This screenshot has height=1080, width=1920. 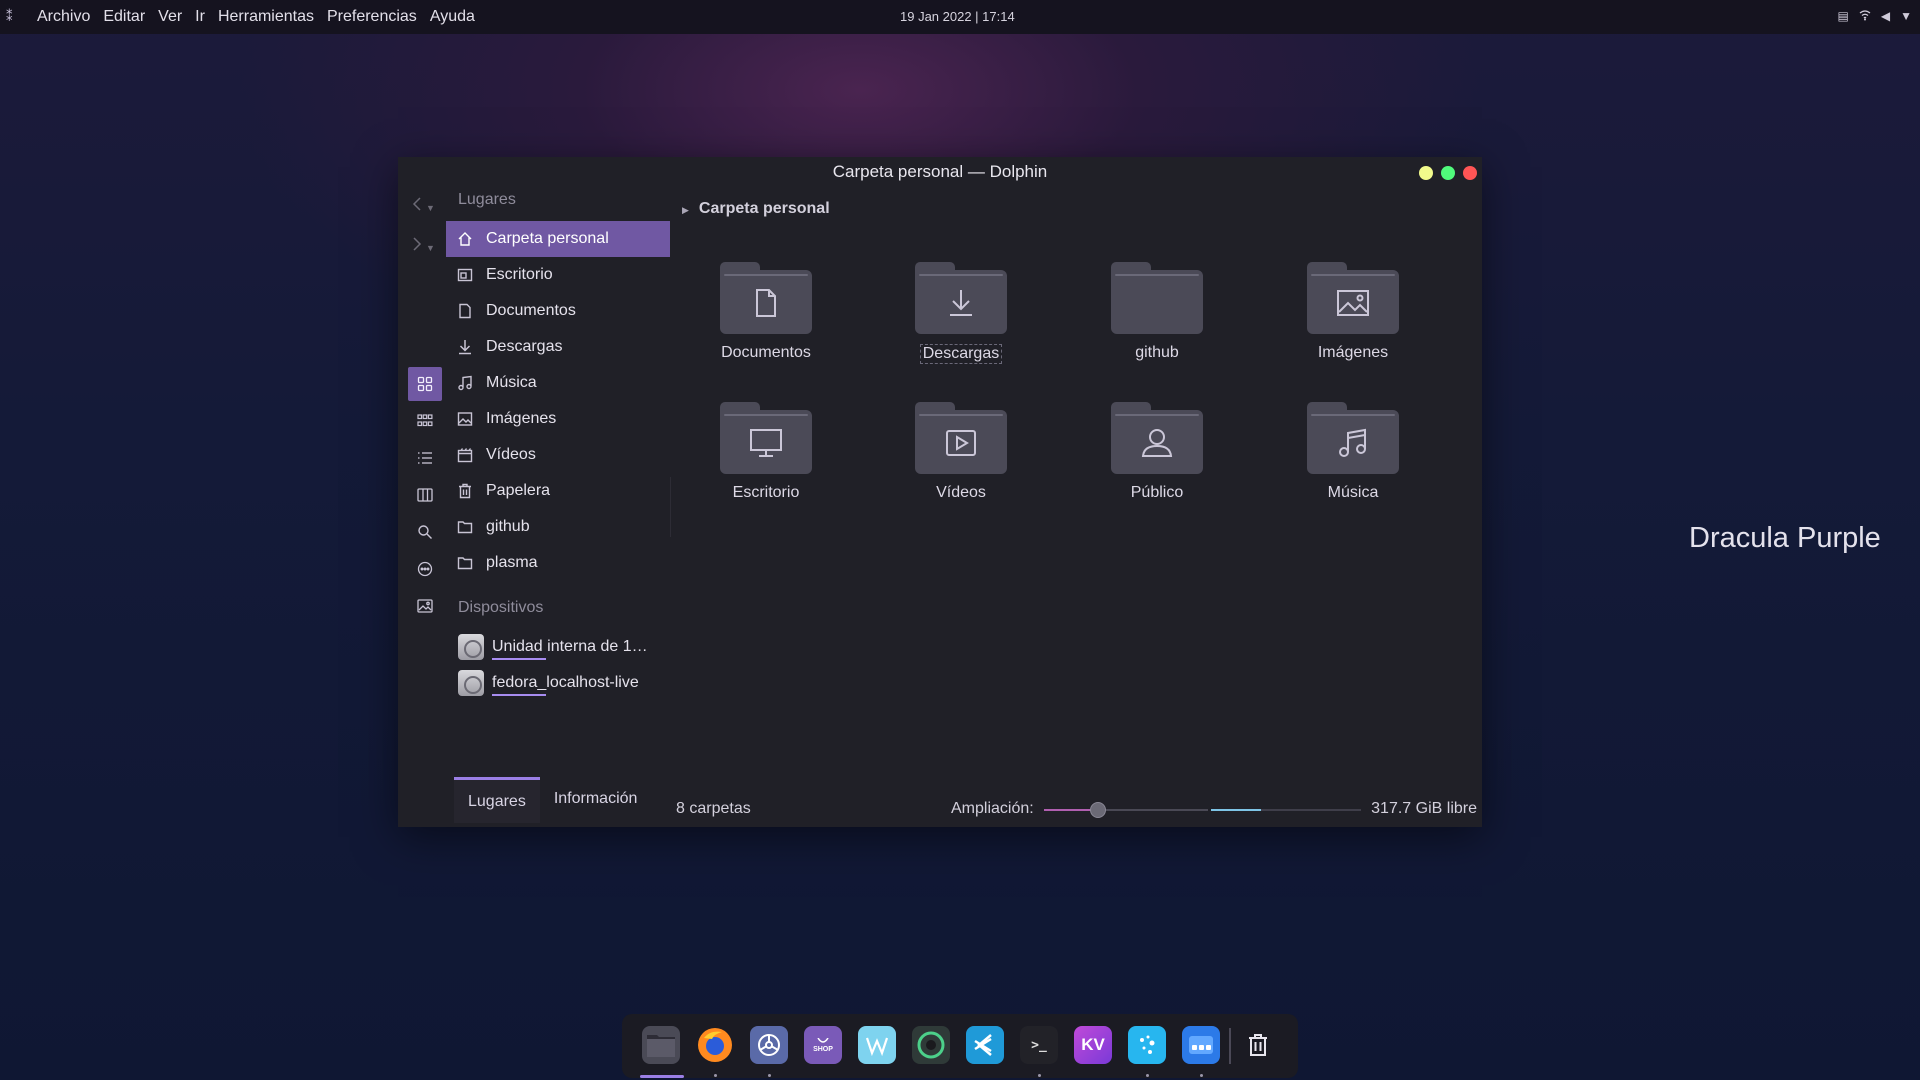 What do you see at coordinates (1098, 810) in the screenshot?
I see `zoom-slider-handle` at bounding box center [1098, 810].